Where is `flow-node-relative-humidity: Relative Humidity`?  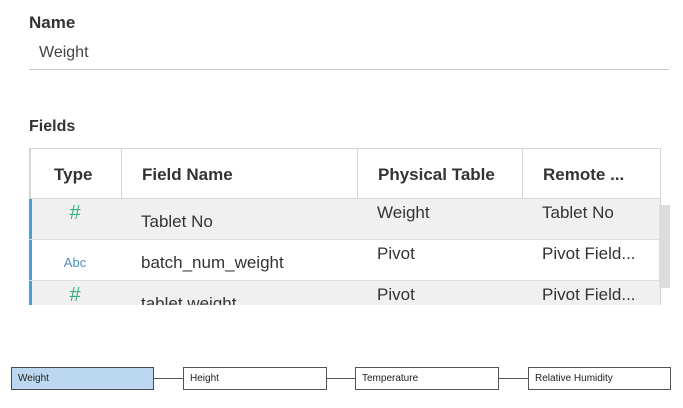 flow-node-relative-humidity: Relative Humidity is located at coordinates (599, 378).